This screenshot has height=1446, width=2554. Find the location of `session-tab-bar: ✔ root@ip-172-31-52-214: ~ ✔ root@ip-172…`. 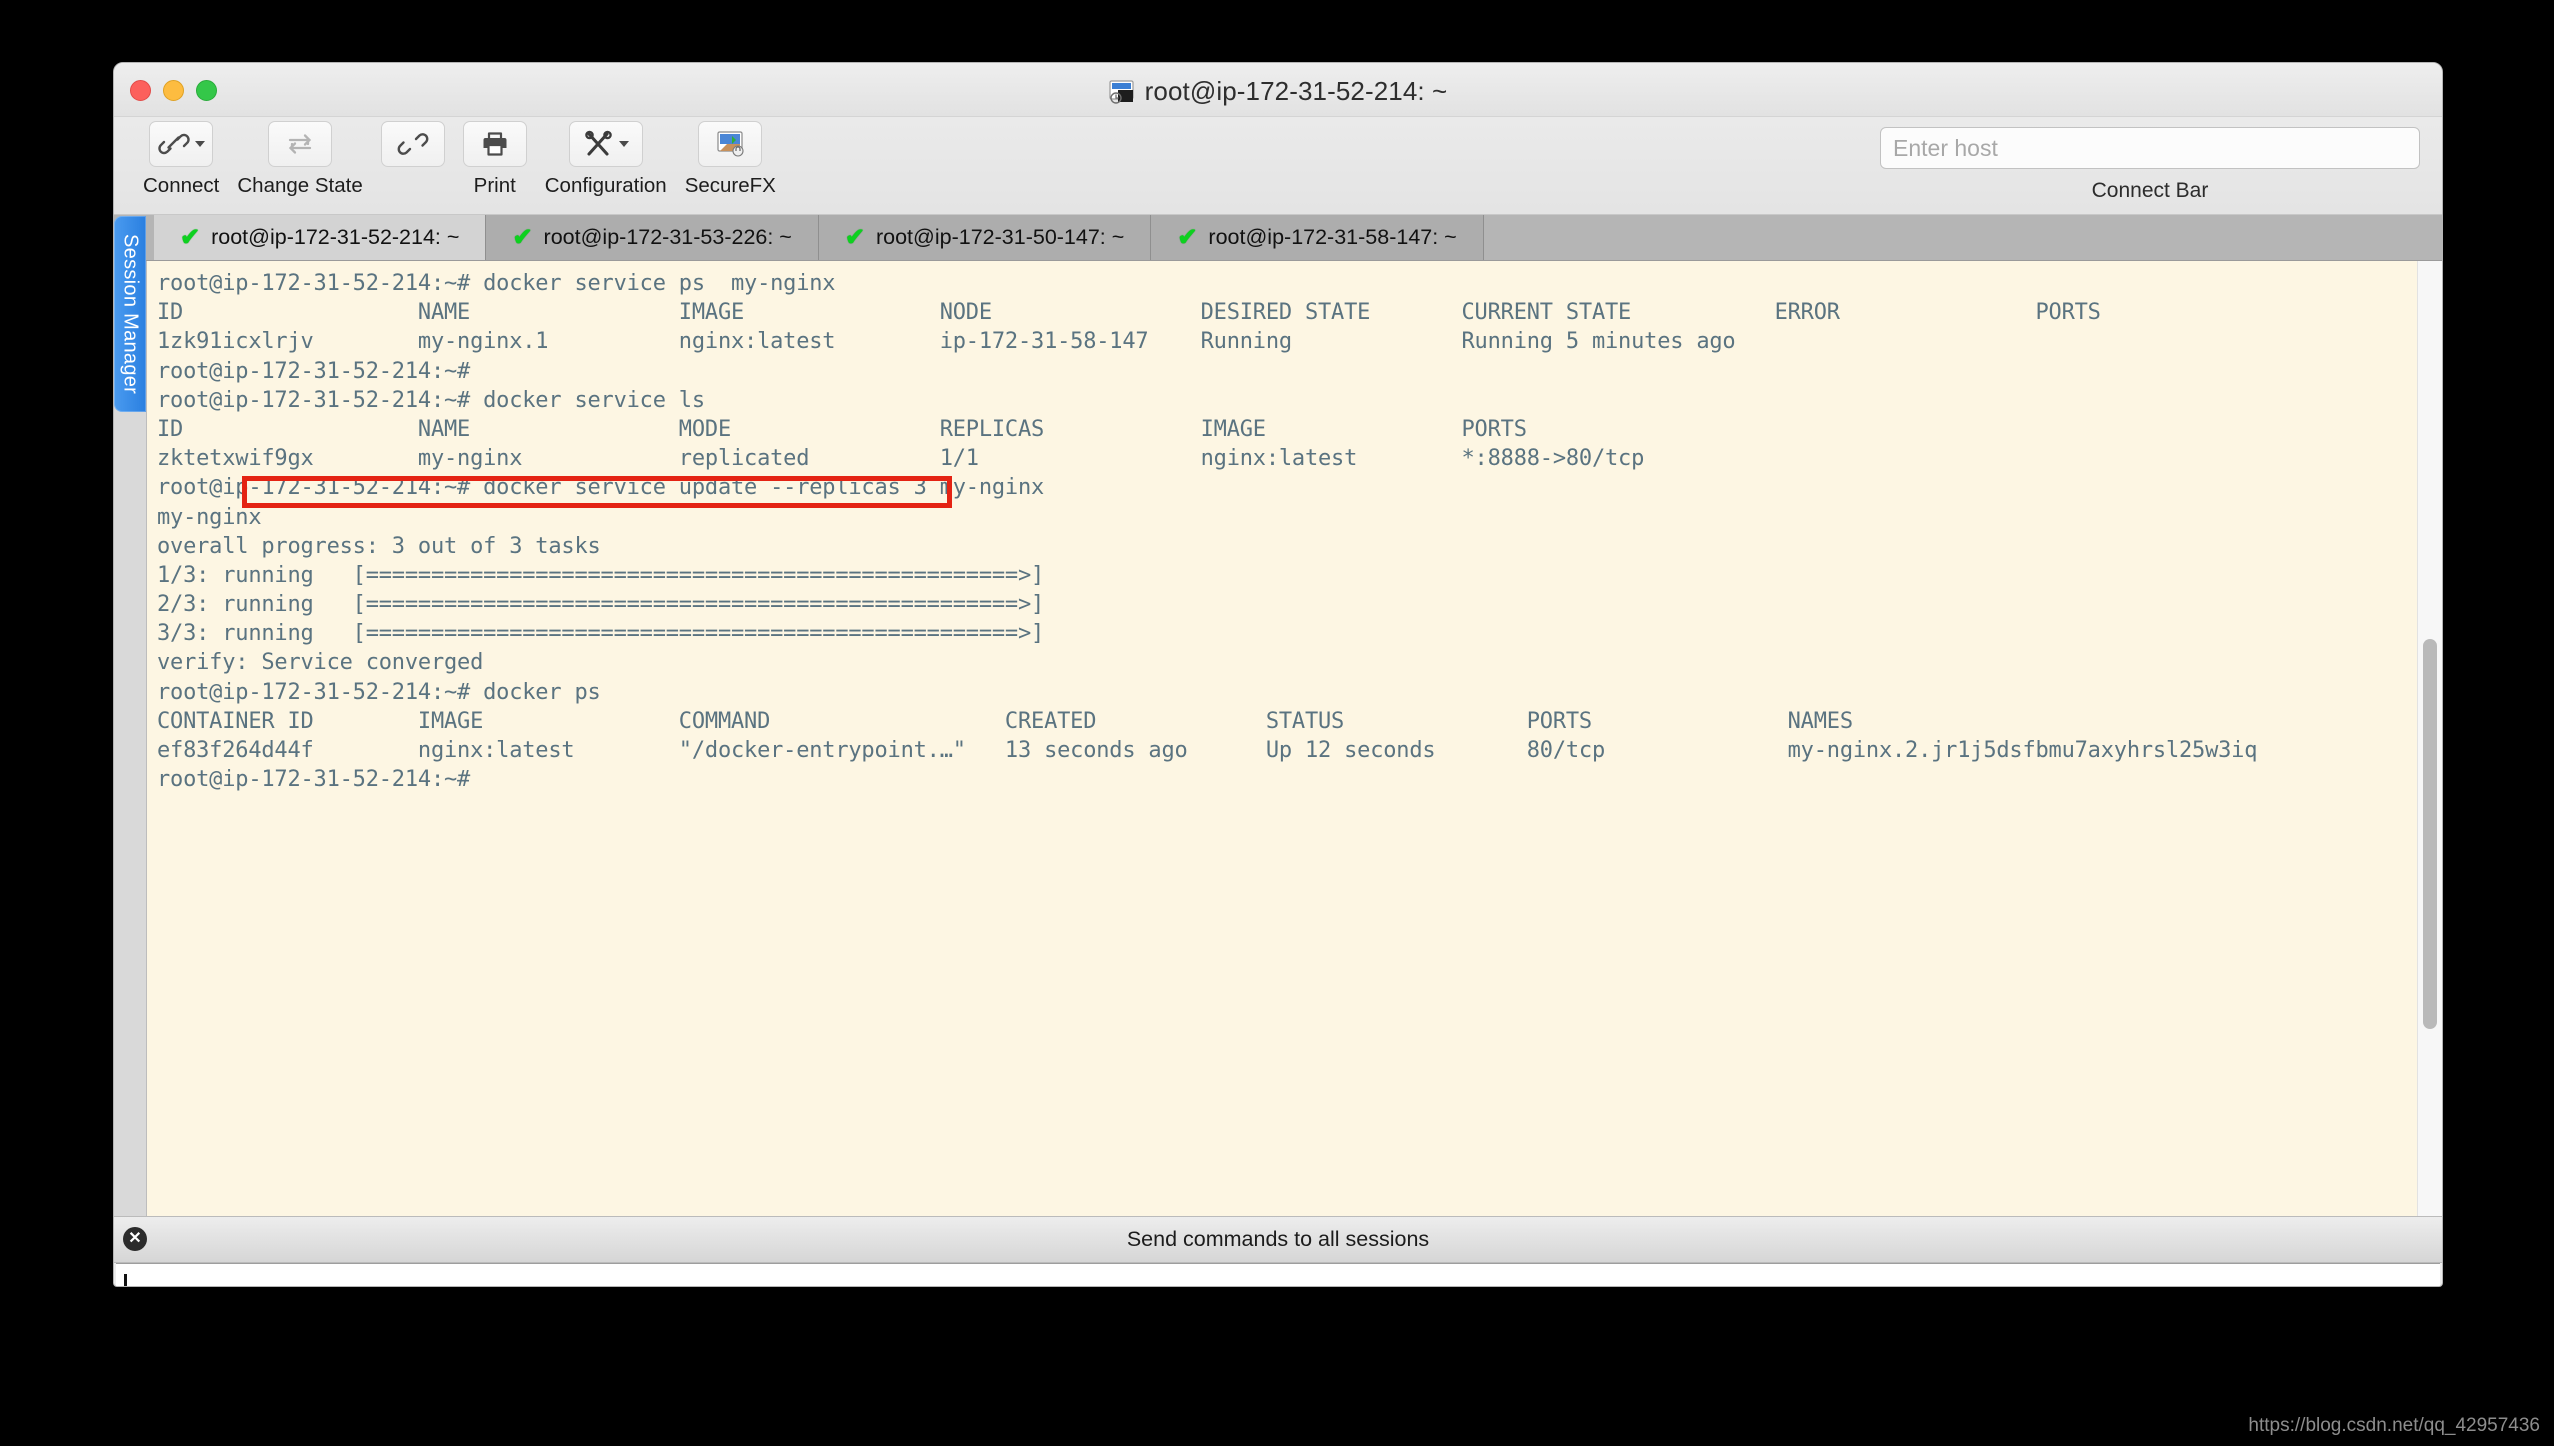

session-tab-bar: ✔ root@ip-172-31-52-214: ~ ✔ root@ip-172… is located at coordinates (1278, 238).